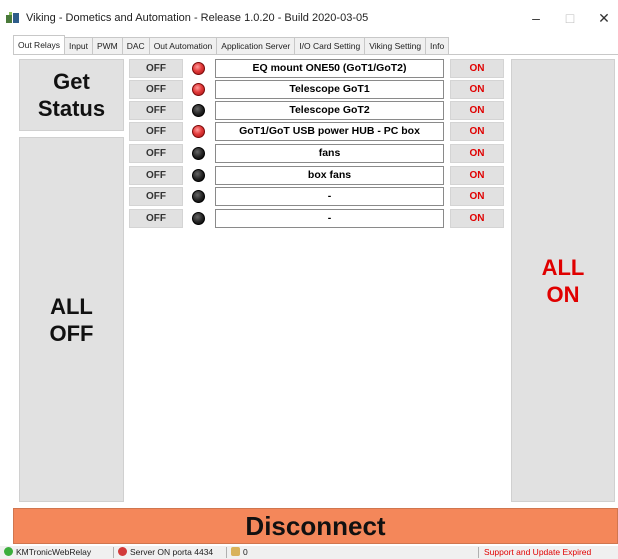 This screenshot has width=618, height=559. I want to click on get-status-label-line2: Status, so click(71, 108).